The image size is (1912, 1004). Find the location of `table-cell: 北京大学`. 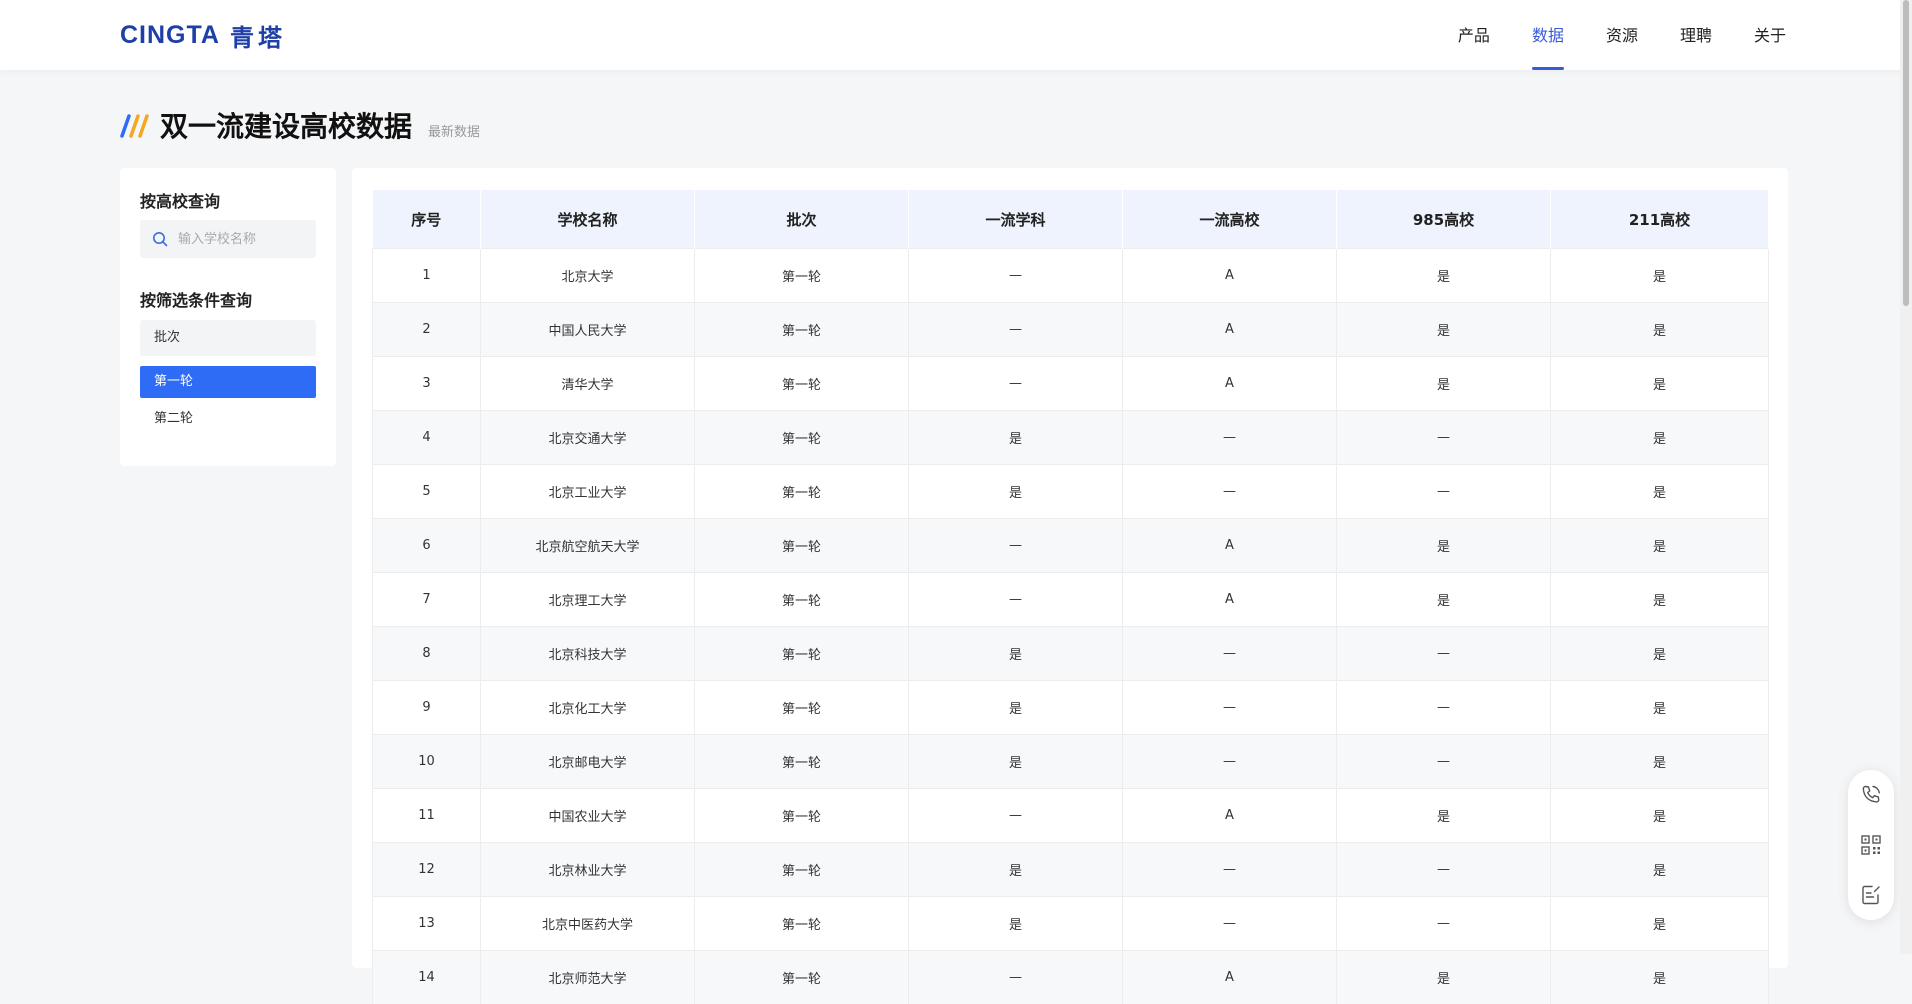

table-cell: 北京大学 is located at coordinates (588, 276).